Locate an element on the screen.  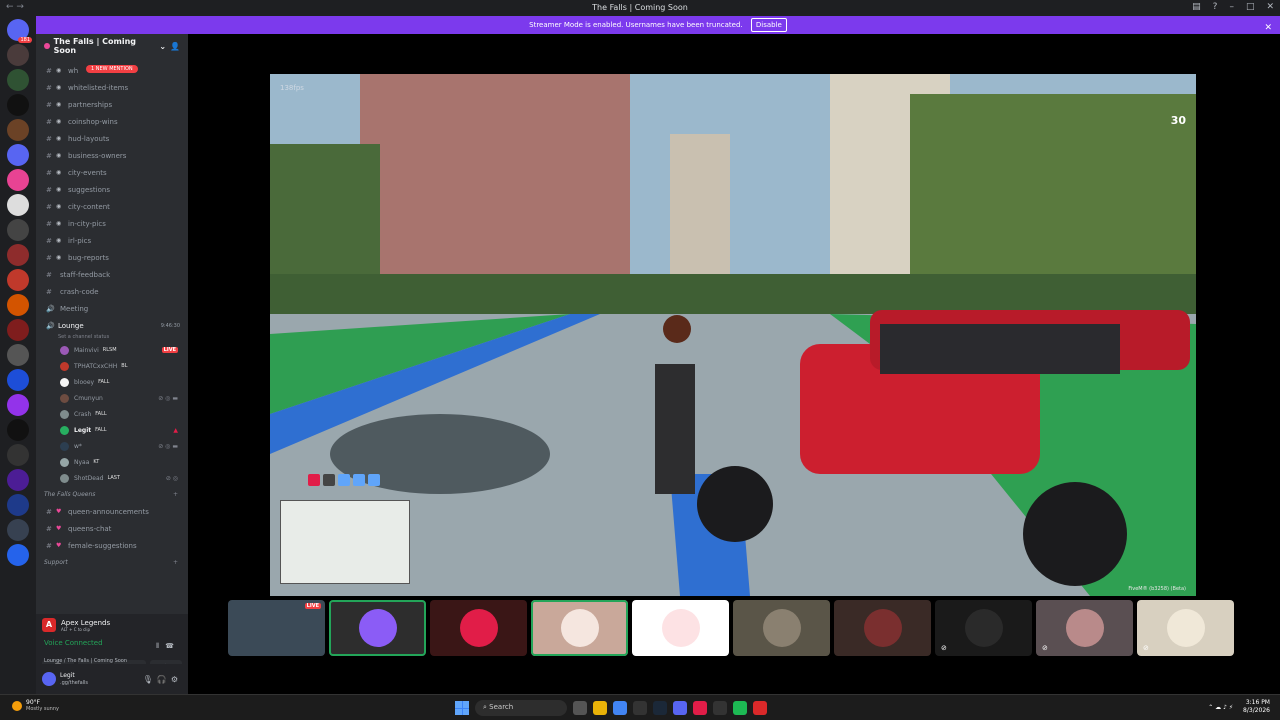
channel-item: # ◉ coinshop-wins is located at coordinates (112, 121).